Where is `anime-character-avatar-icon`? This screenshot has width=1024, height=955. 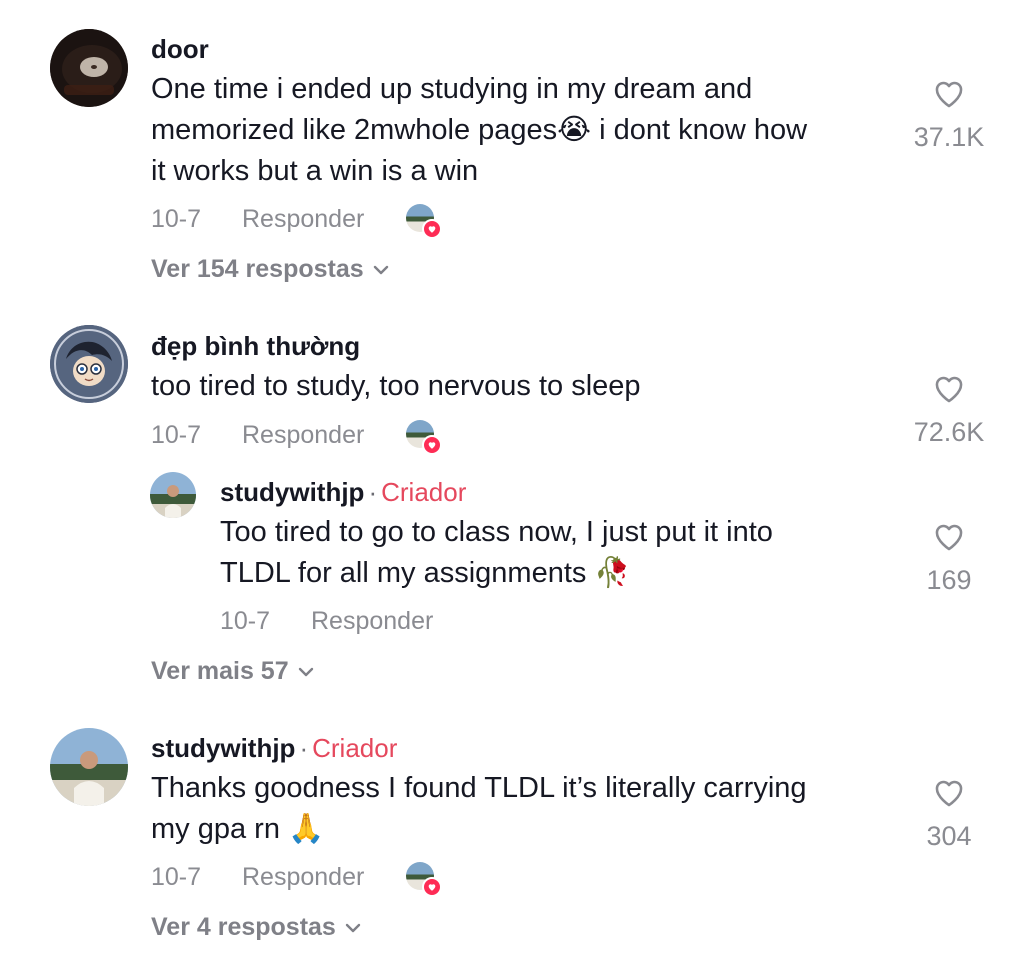
anime-character-avatar-icon is located at coordinates (89, 364).